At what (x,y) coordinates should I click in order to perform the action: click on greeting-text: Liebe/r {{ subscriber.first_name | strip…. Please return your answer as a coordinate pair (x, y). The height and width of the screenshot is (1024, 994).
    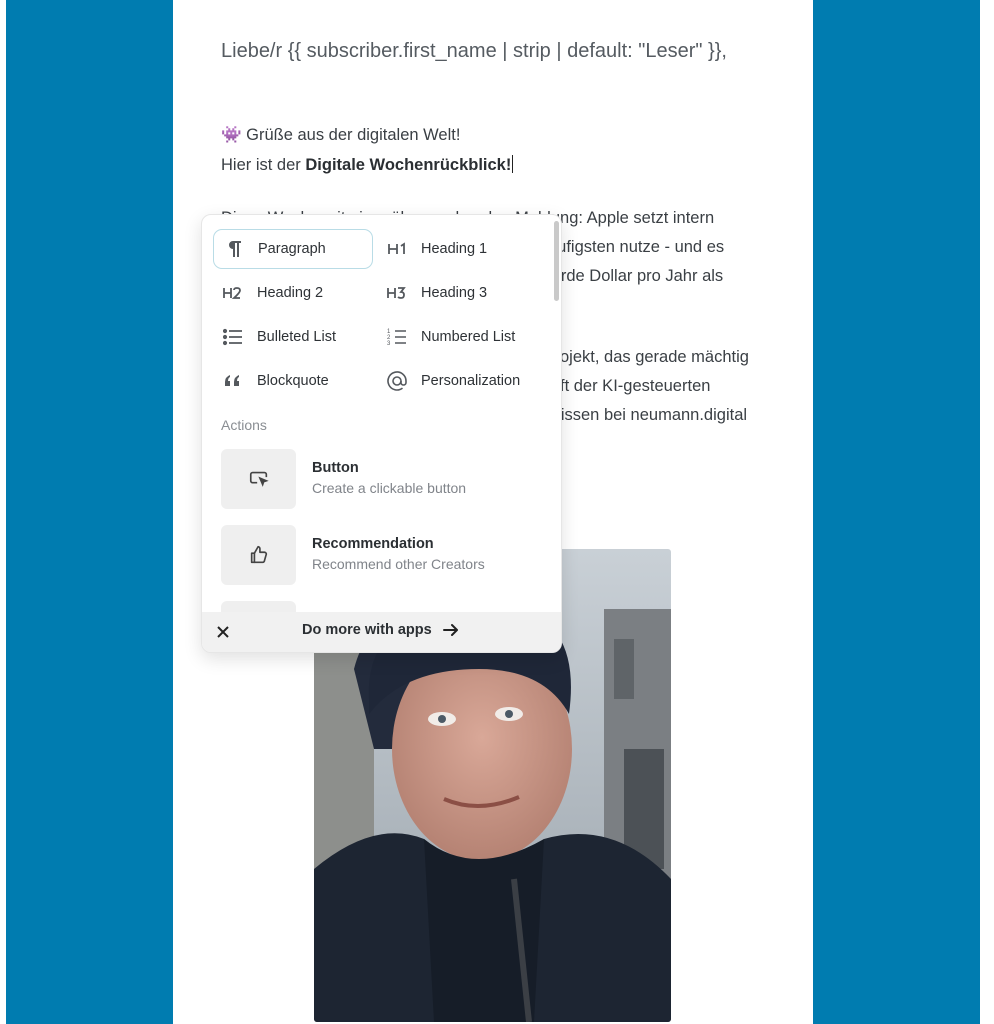
    Looking at the image, I should click on (496, 51).